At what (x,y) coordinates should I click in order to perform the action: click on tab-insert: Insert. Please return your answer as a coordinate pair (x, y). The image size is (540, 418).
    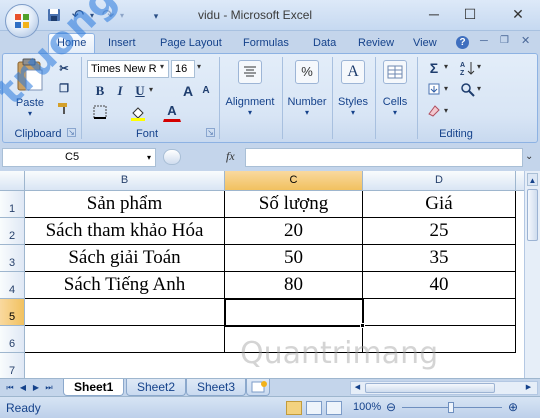
    Looking at the image, I should click on (122, 43).